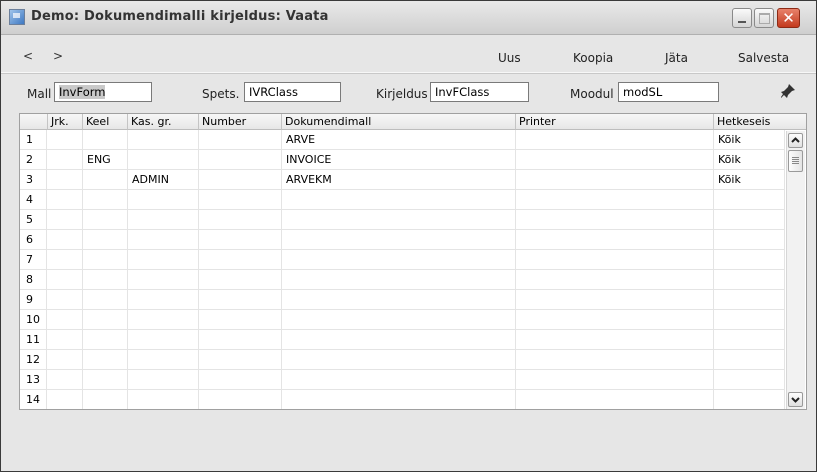  What do you see at coordinates (763, 58) in the screenshot?
I see `save-button: Salvesta` at bounding box center [763, 58].